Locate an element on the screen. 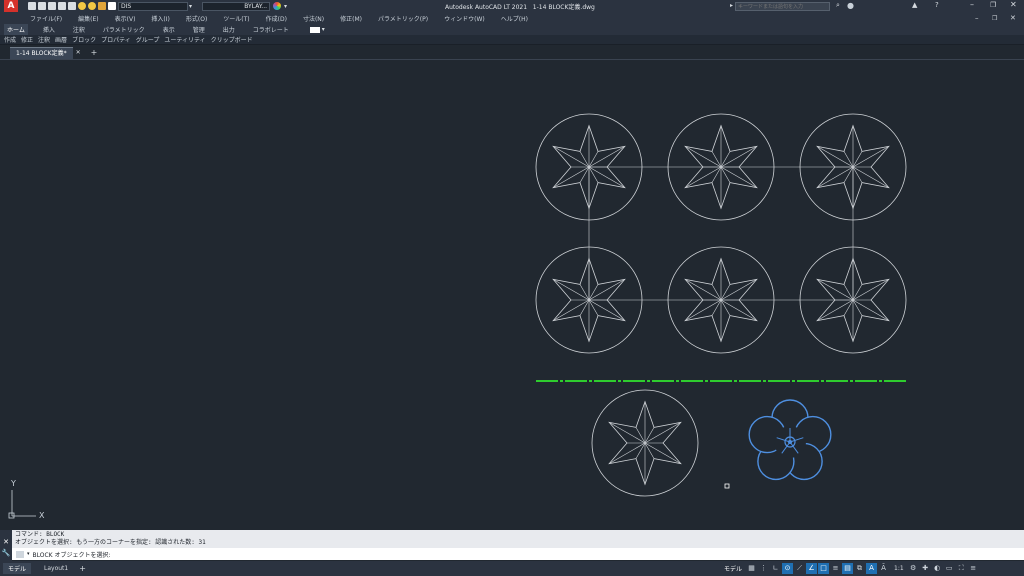  ribbon-toggle-icon is located at coordinates (314, 29).